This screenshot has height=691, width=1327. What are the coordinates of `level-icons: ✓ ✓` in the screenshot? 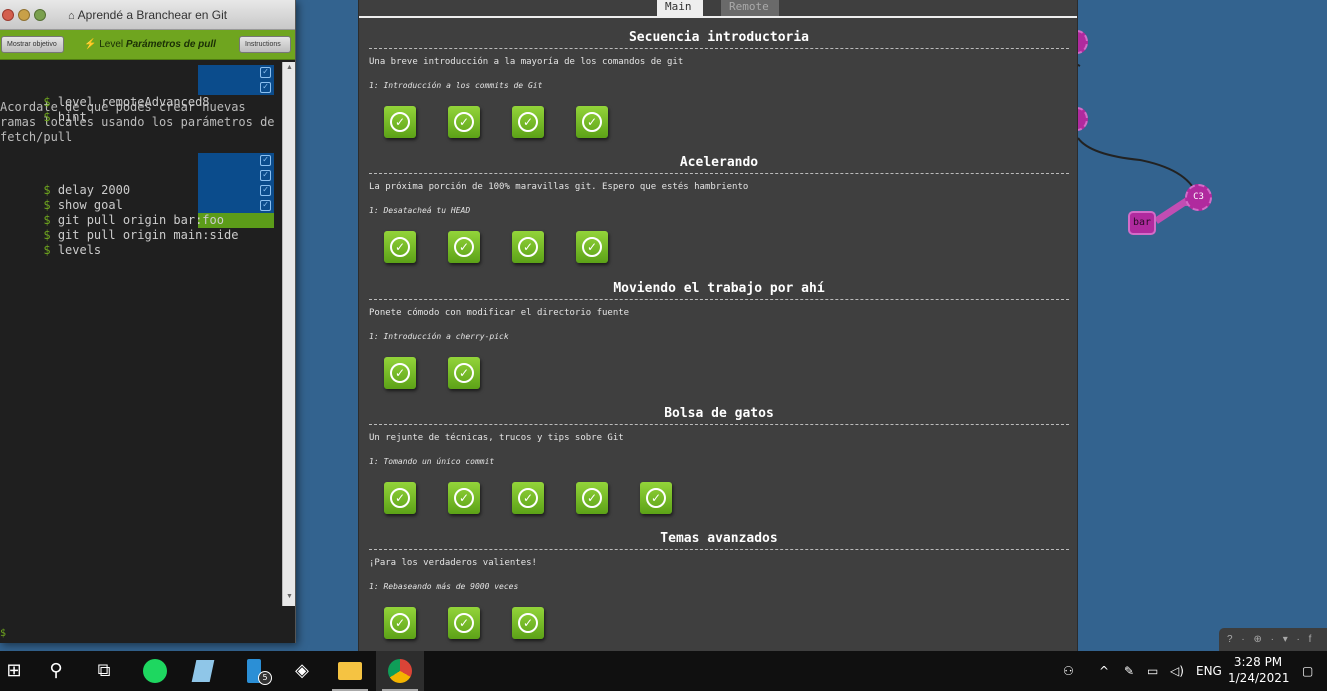 It's located at (719, 374).